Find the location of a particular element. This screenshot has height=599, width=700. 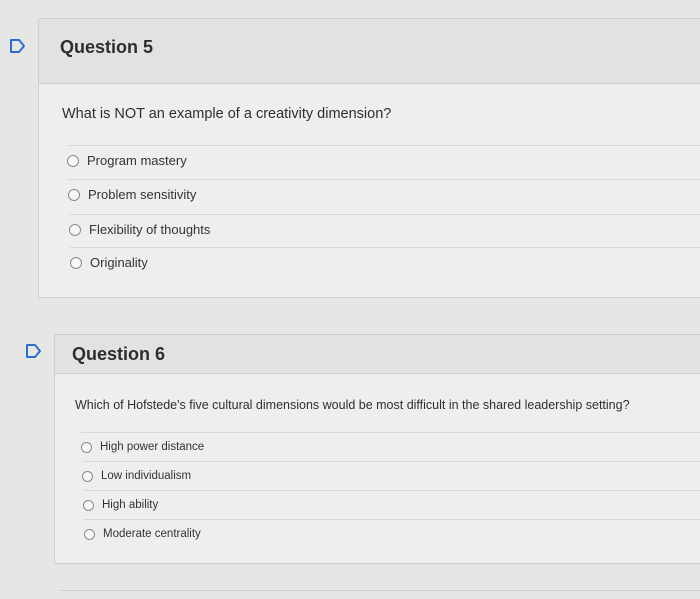

question-6-option-2: Low individualism is located at coordinates (391, 475).